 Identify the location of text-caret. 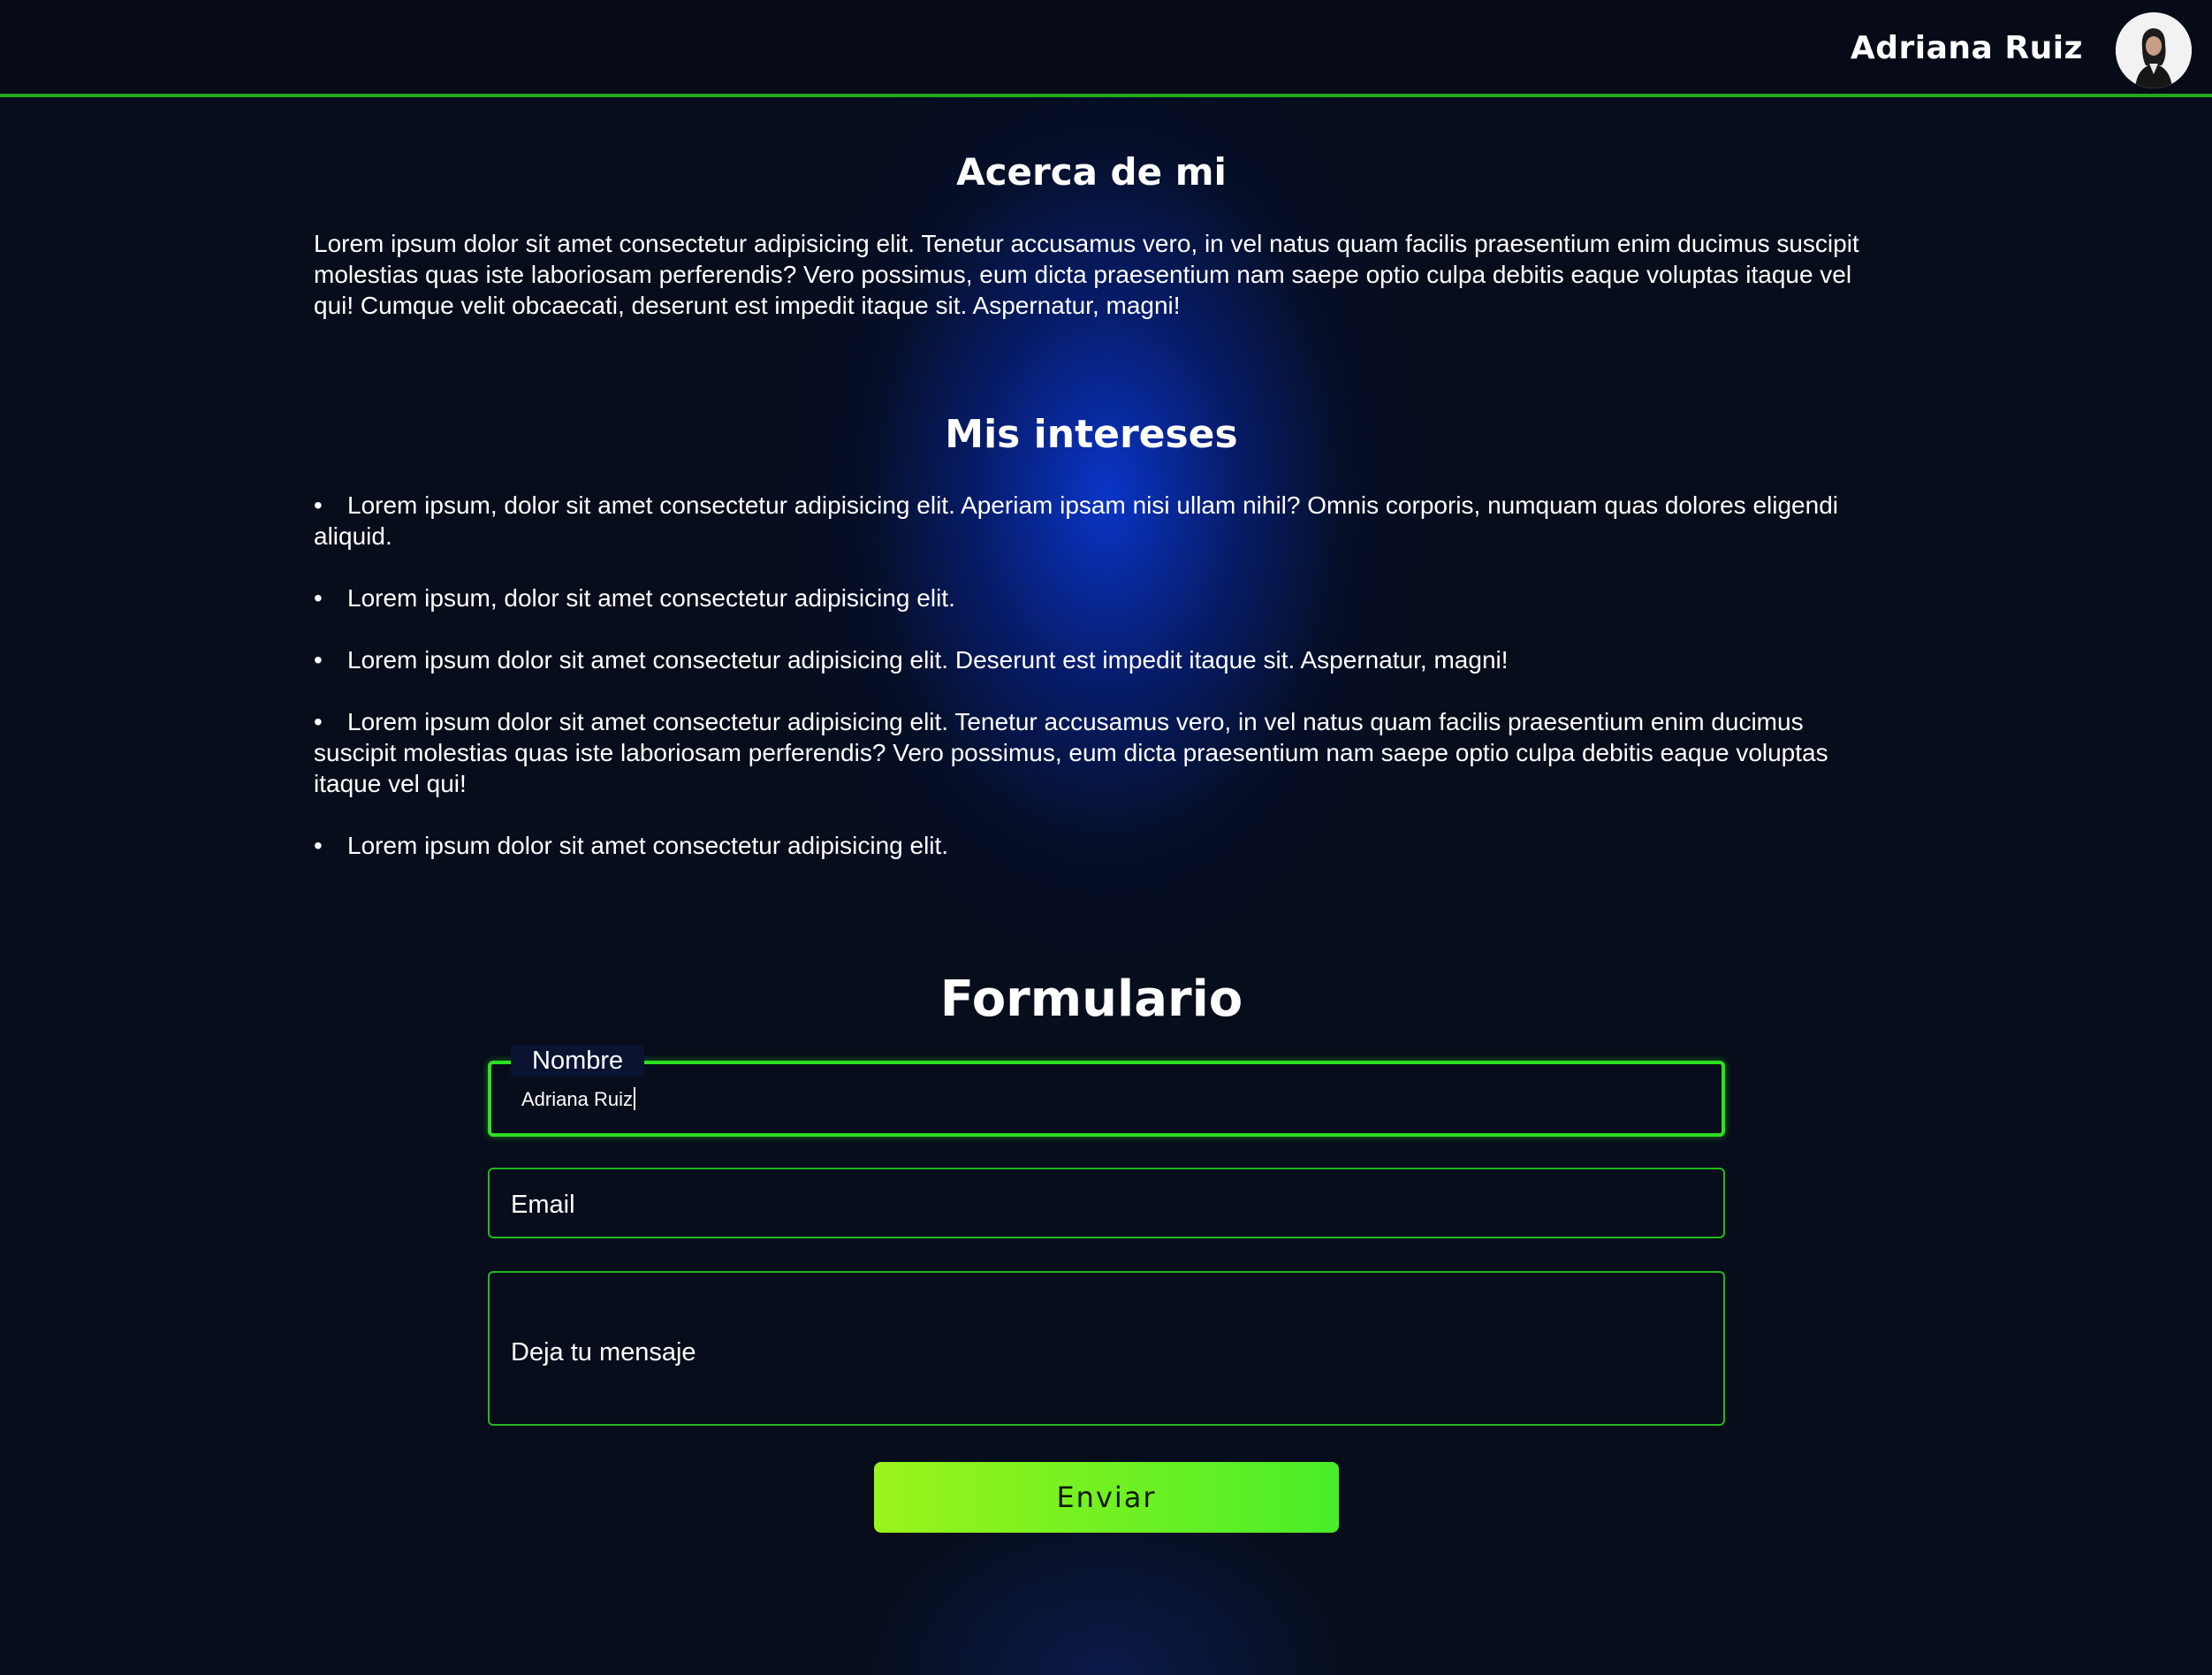
(634, 1098).